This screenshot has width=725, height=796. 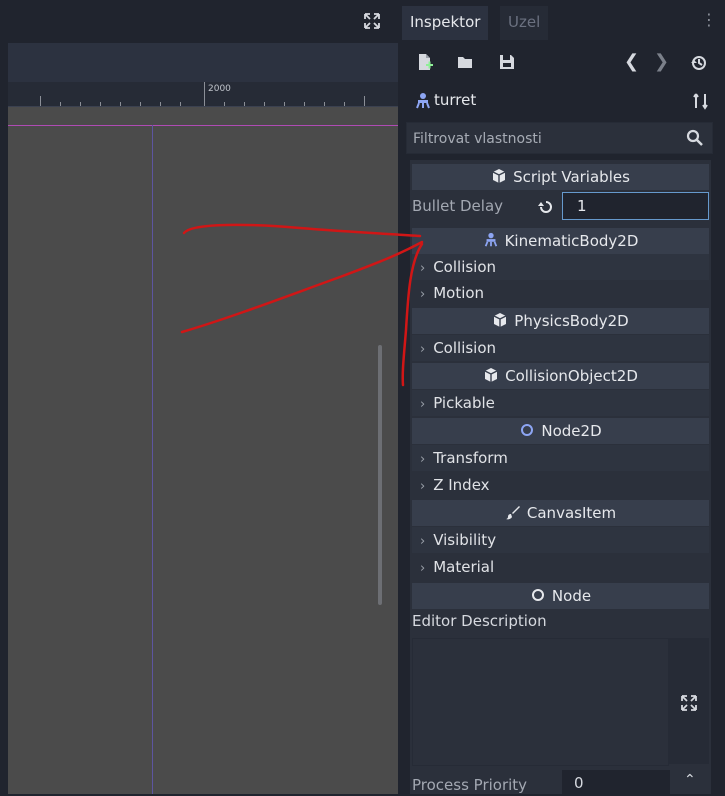 I want to click on viewport-toolbar, so click(x=203, y=62).